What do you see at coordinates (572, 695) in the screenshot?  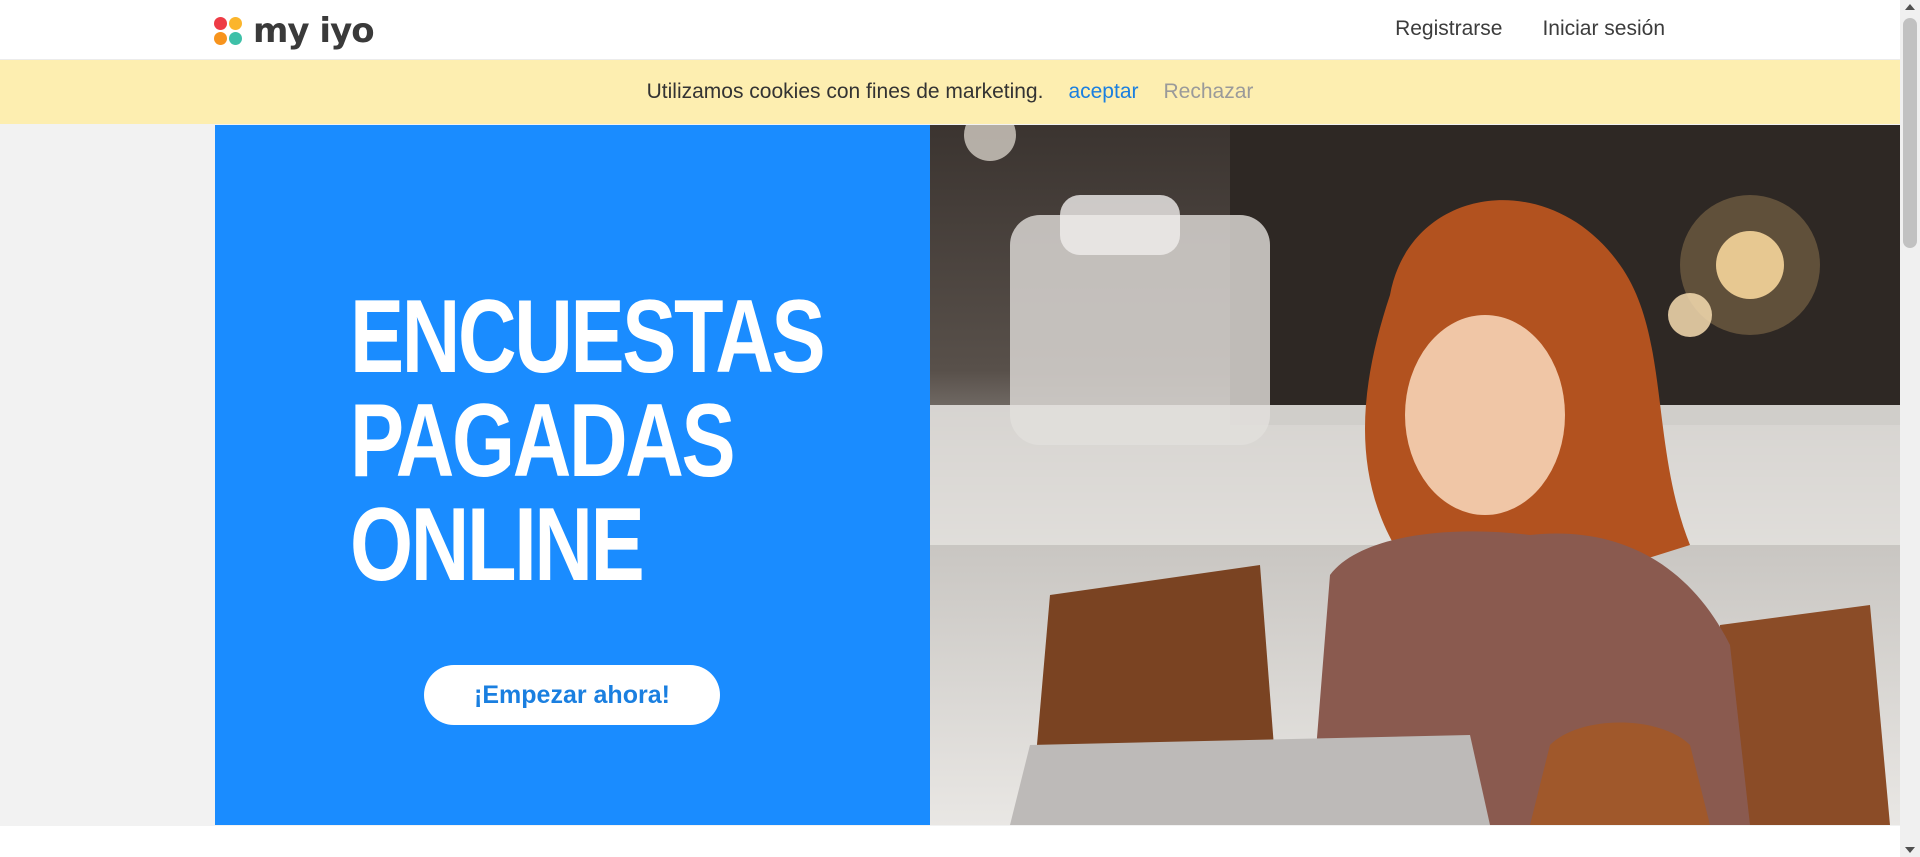 I see `start-now-button: ¡Empezar ahora!` at bounding box center [572, 695].